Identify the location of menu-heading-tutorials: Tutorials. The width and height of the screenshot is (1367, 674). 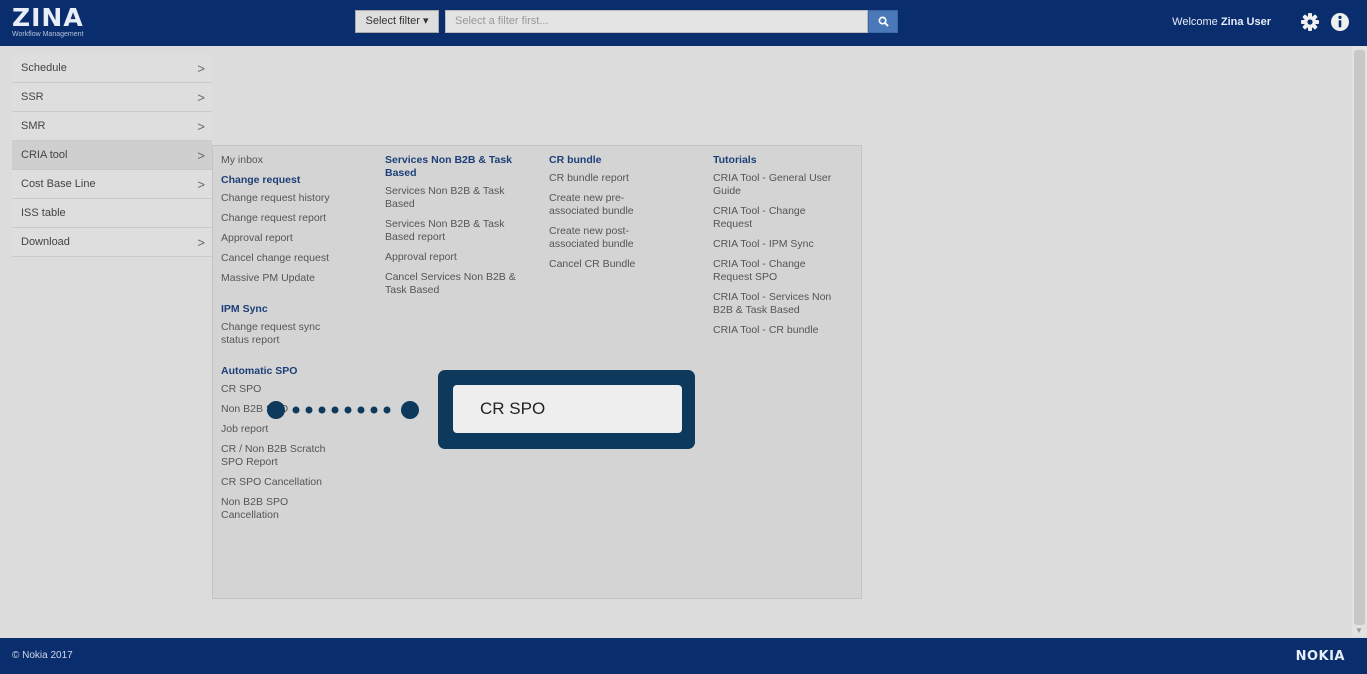
(735, 160).